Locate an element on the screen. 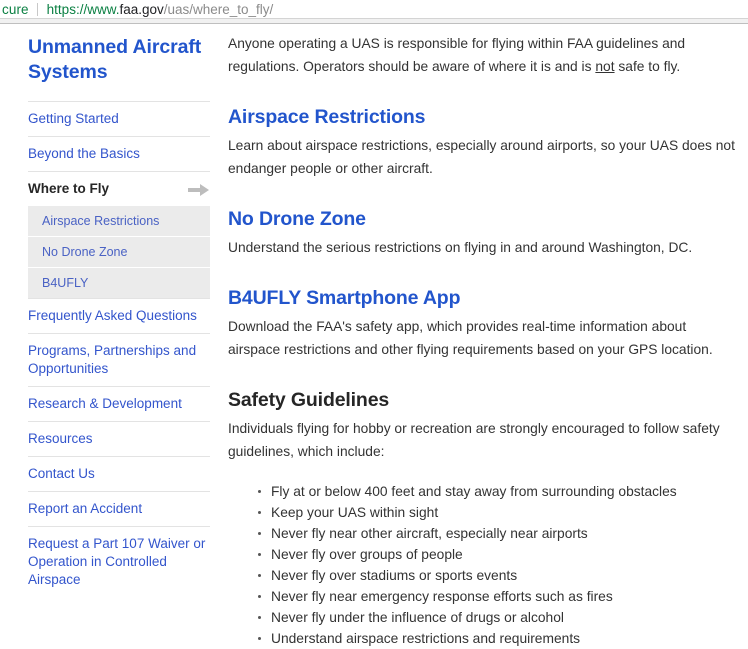  list-item: Never fly over groups of people is located at coordinates (499, 554).